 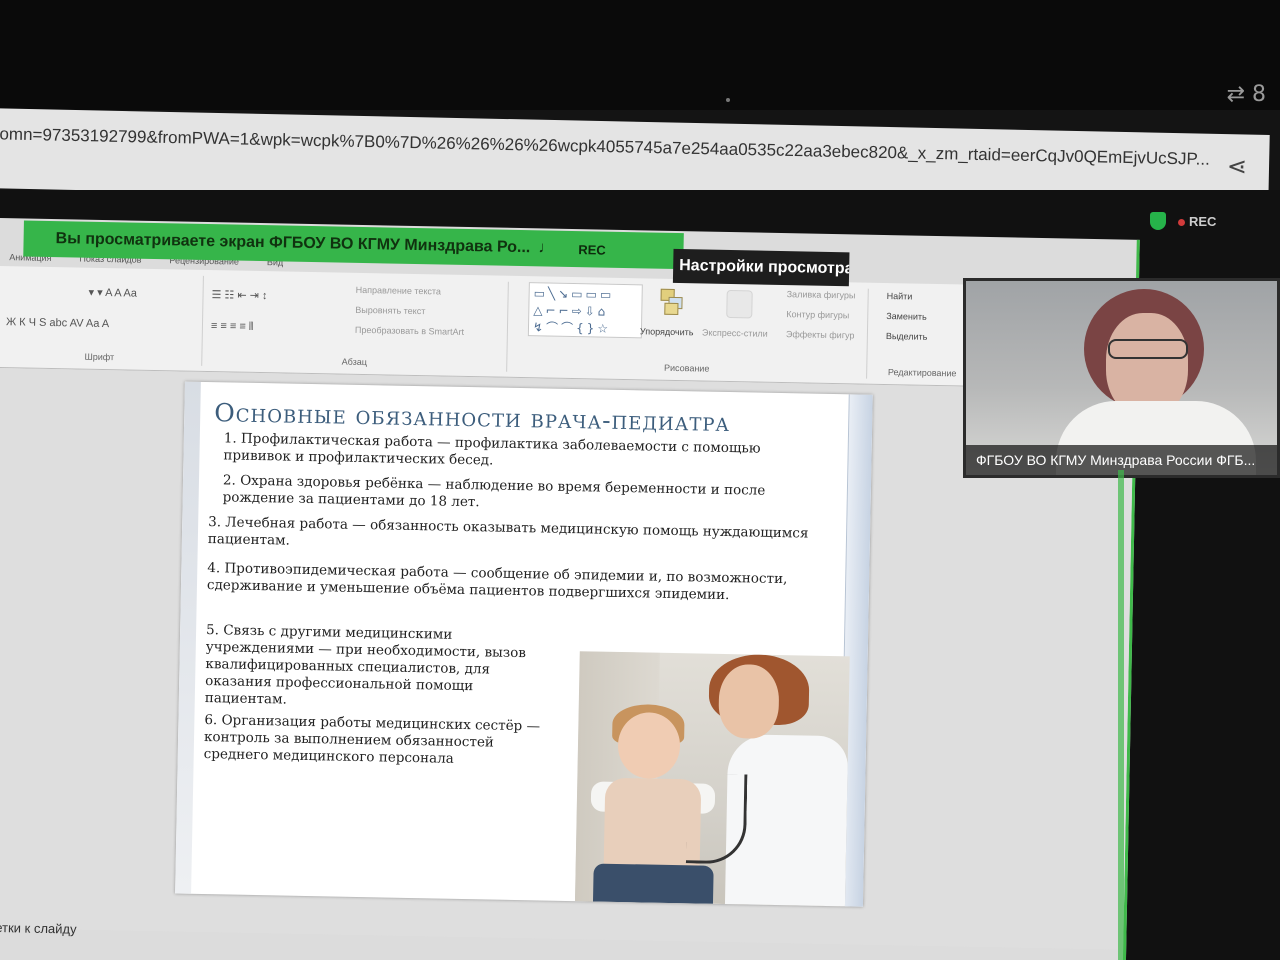 What do you see at coordinates (649, 745) in the screenshot?
I see `photo-child-head` at bounding box center [649, 745].